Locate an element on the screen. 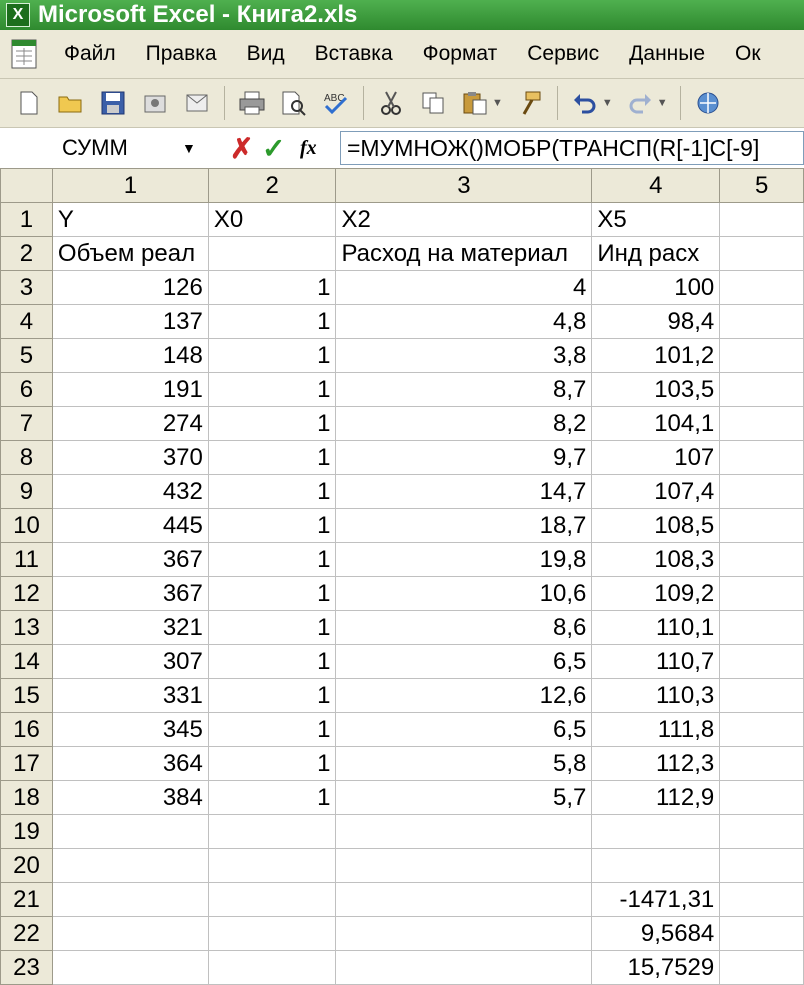 The image size is (804, 985). cell: 126 is located at coordinates (130, 287).